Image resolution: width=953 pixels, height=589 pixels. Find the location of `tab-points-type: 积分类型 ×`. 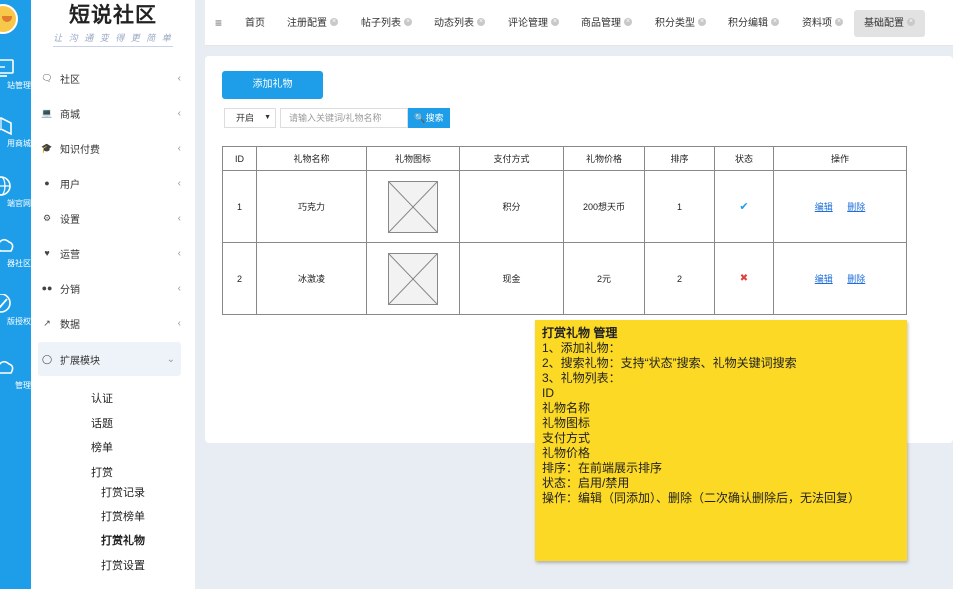

tab-points-type: 积分类型 × is located at coordinates (680, 23).